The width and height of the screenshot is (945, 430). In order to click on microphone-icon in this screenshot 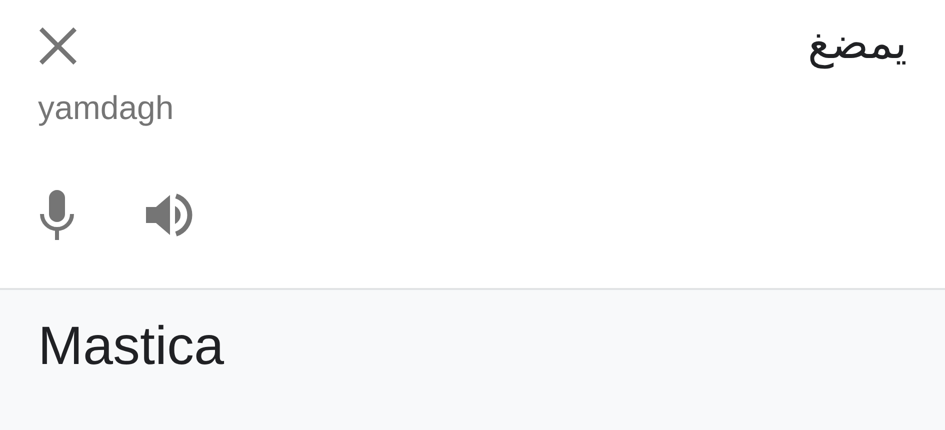, I will do `click(57, 215)`.